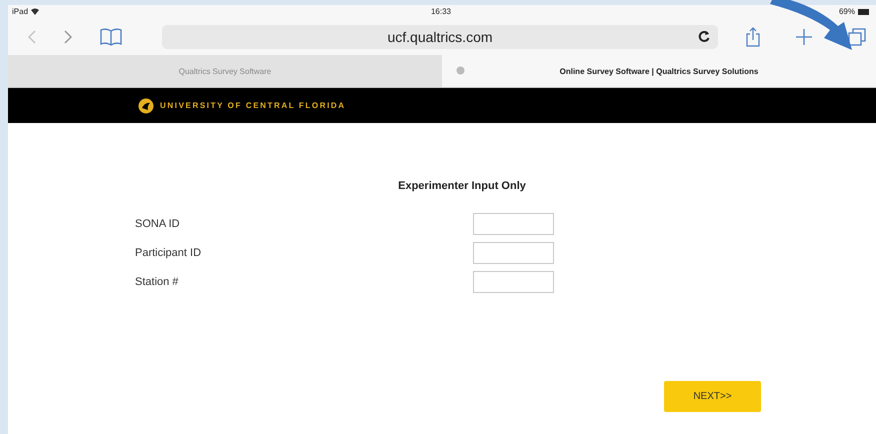 This screenshot has height=434, width=876. What do you see at coordinates (857, 37) in the screenshot?
I see `tabs-icon` at bounding box center [857, 37].